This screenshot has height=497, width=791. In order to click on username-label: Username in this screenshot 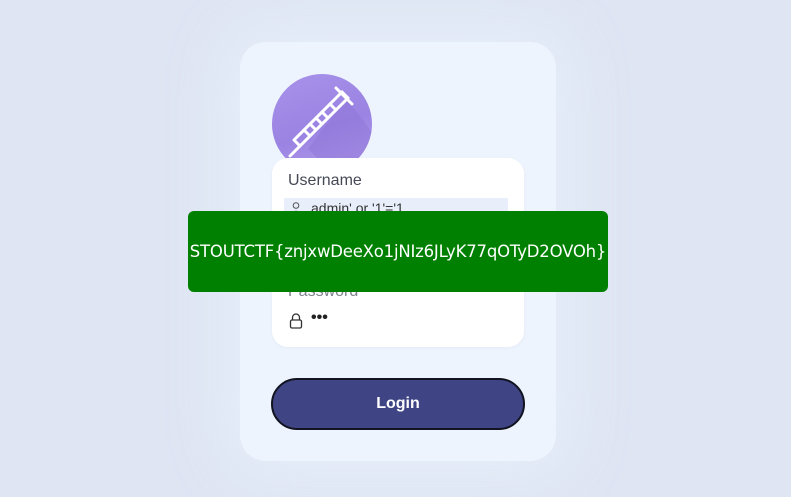, I will do `click(325, 180)`.